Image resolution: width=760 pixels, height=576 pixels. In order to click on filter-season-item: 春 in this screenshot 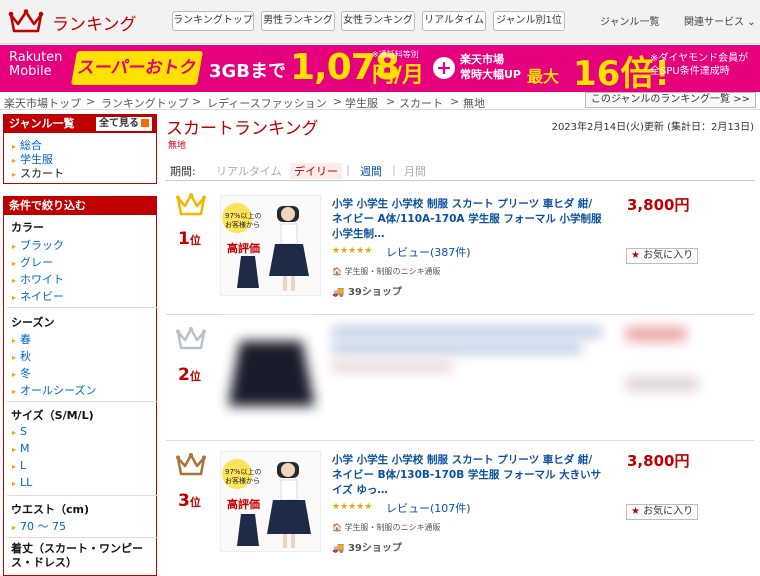, I will do `click(21, 339)`.